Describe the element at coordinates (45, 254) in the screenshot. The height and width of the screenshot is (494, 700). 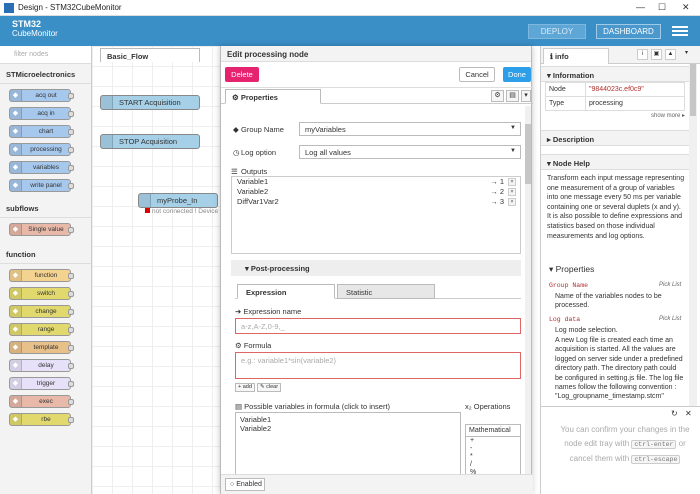
I see `palette-category-function: function` at that location.